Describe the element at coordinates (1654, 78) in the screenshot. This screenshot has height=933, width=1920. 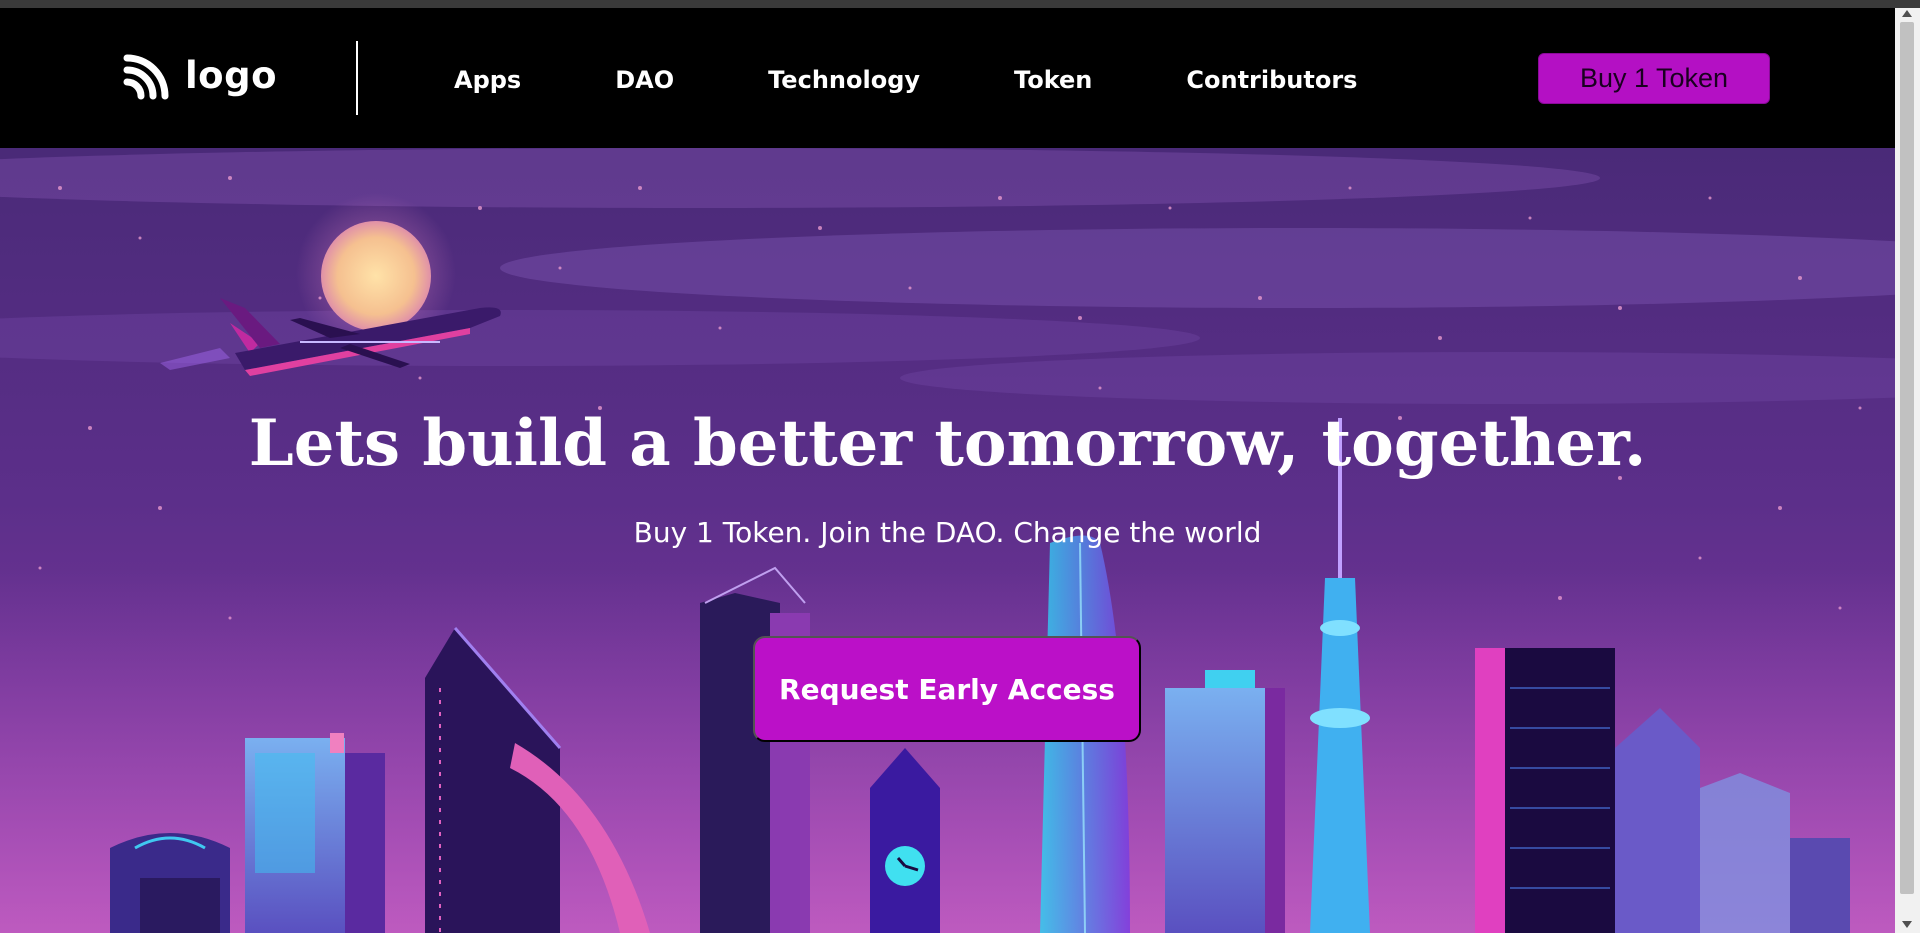
I see `buy-token-button: Buy 1 Token` at that location.